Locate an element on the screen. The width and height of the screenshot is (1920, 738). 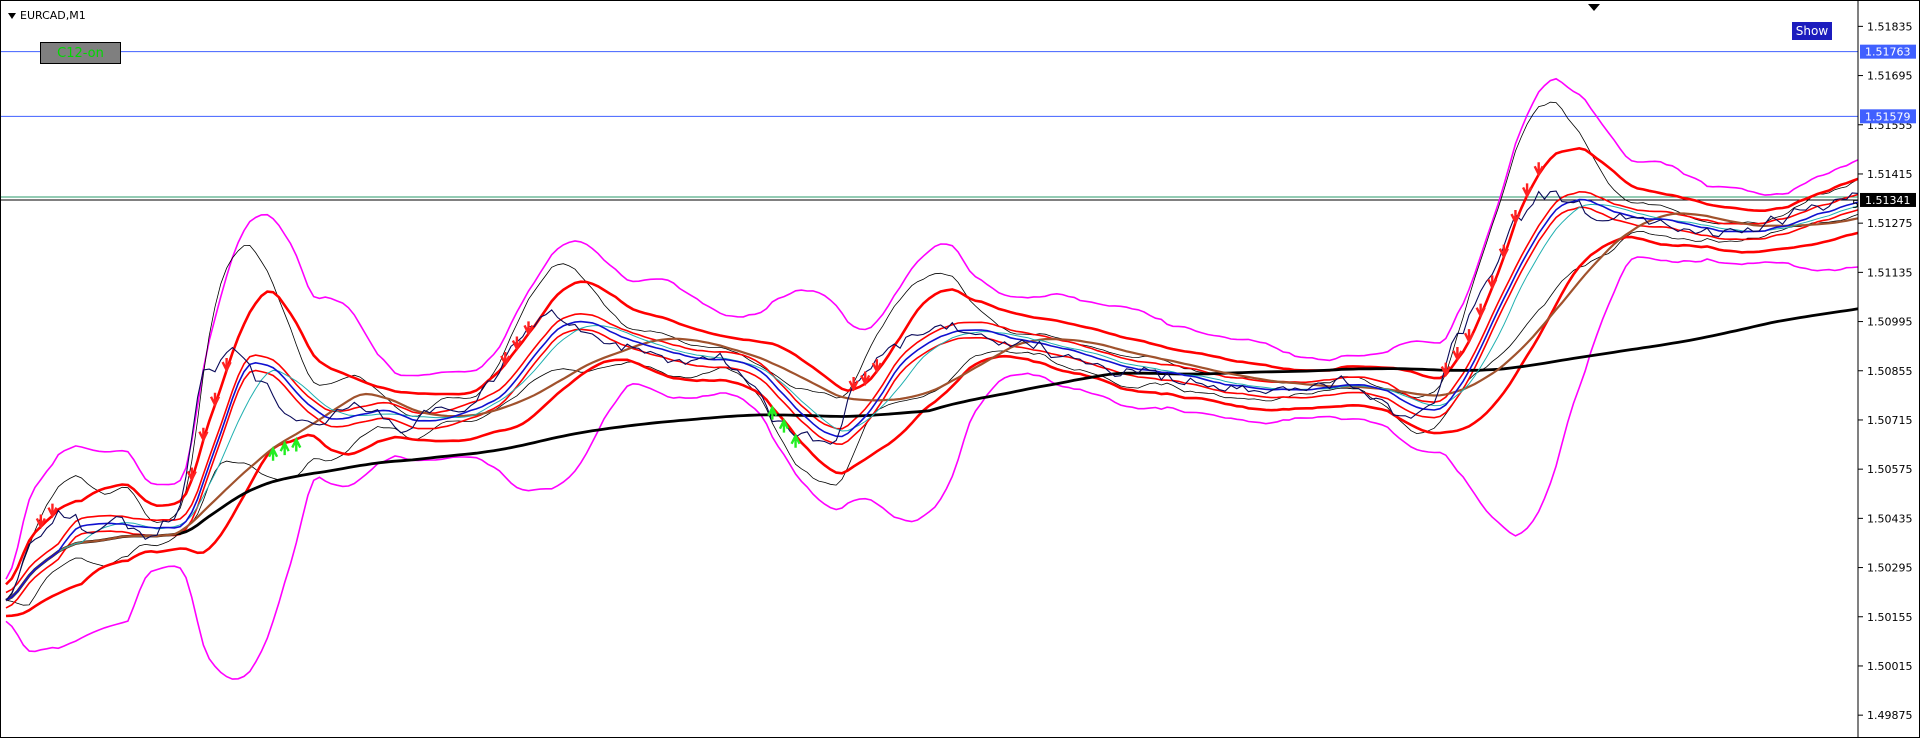
current-price-label: 1.51341 is located at coordinates (1888, 200).